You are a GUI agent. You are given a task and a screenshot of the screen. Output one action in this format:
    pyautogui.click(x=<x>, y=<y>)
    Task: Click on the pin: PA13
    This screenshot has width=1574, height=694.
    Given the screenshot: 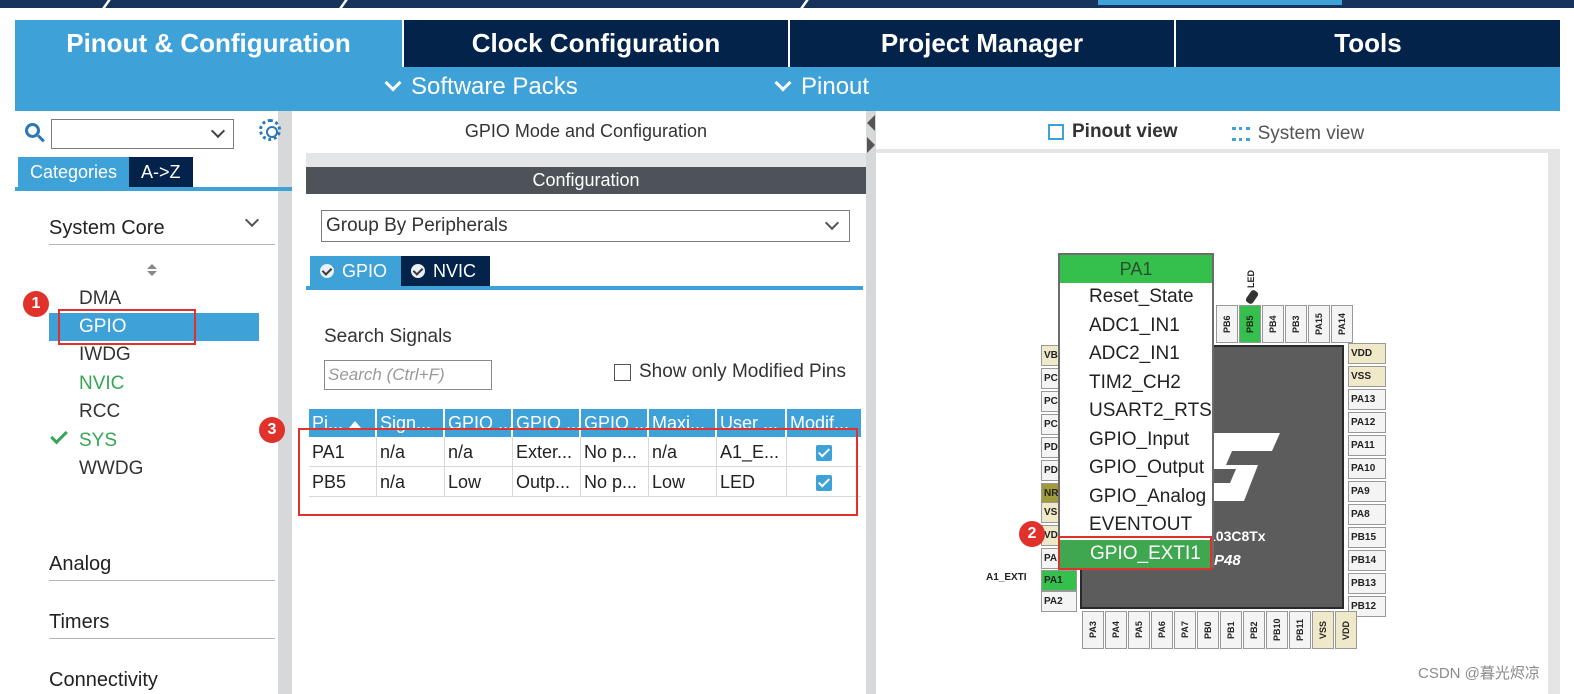 What is the action you would take?
    pyautogui.click(x=1367, y=399)
    